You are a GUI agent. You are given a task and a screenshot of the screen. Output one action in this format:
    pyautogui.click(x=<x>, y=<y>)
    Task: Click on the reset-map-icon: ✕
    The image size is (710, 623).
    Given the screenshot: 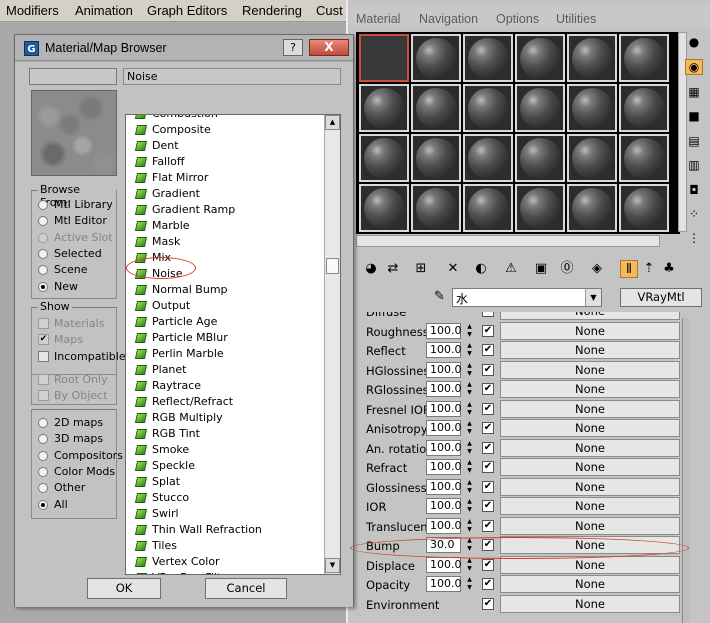 What is the action you would take?
    pyautogui.click(x=453, y=269)
    